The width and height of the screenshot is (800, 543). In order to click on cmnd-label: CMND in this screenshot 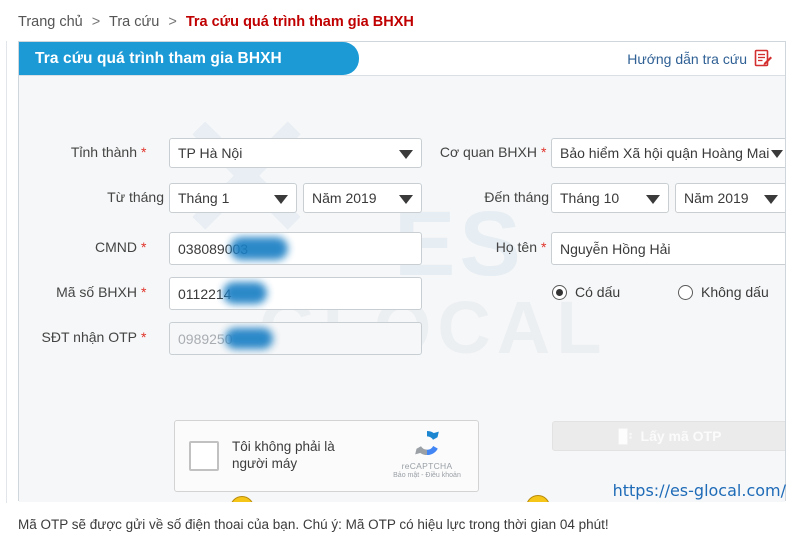, I will do `click(116, 247)`.